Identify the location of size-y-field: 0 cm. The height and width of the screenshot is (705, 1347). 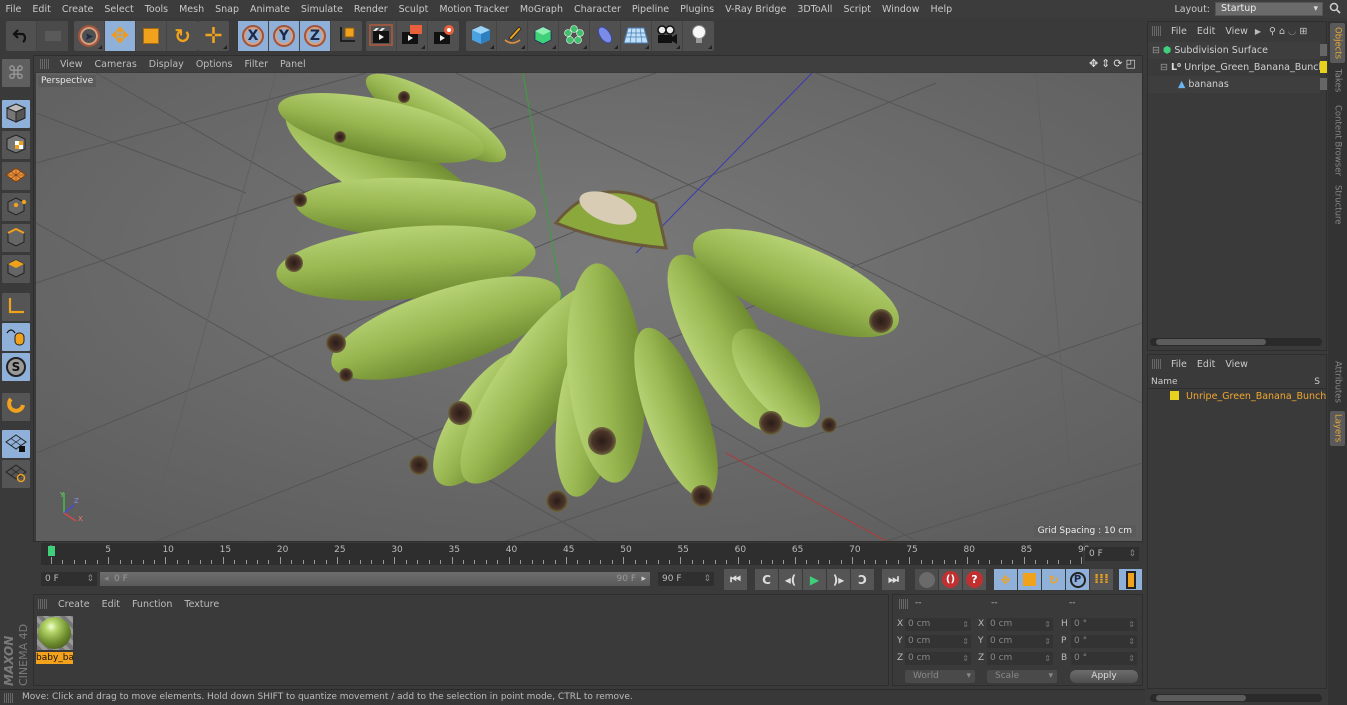
(1020, 641).